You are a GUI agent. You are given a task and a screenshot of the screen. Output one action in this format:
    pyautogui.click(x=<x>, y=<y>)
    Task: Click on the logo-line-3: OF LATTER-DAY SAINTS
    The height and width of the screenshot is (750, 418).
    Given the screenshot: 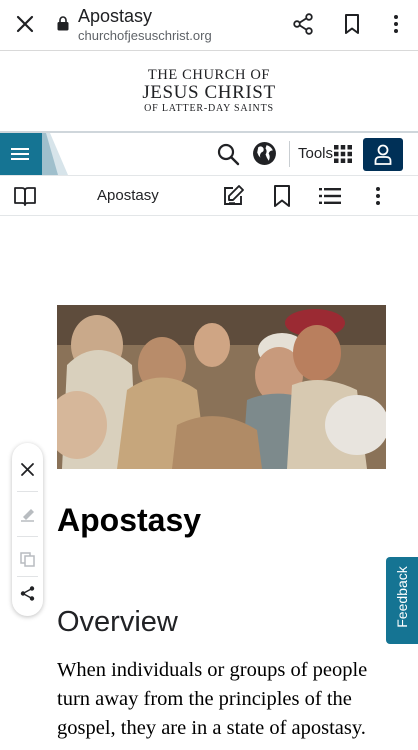 What is the action you would take?
    pyautogui.click(x=209, y=108)
    